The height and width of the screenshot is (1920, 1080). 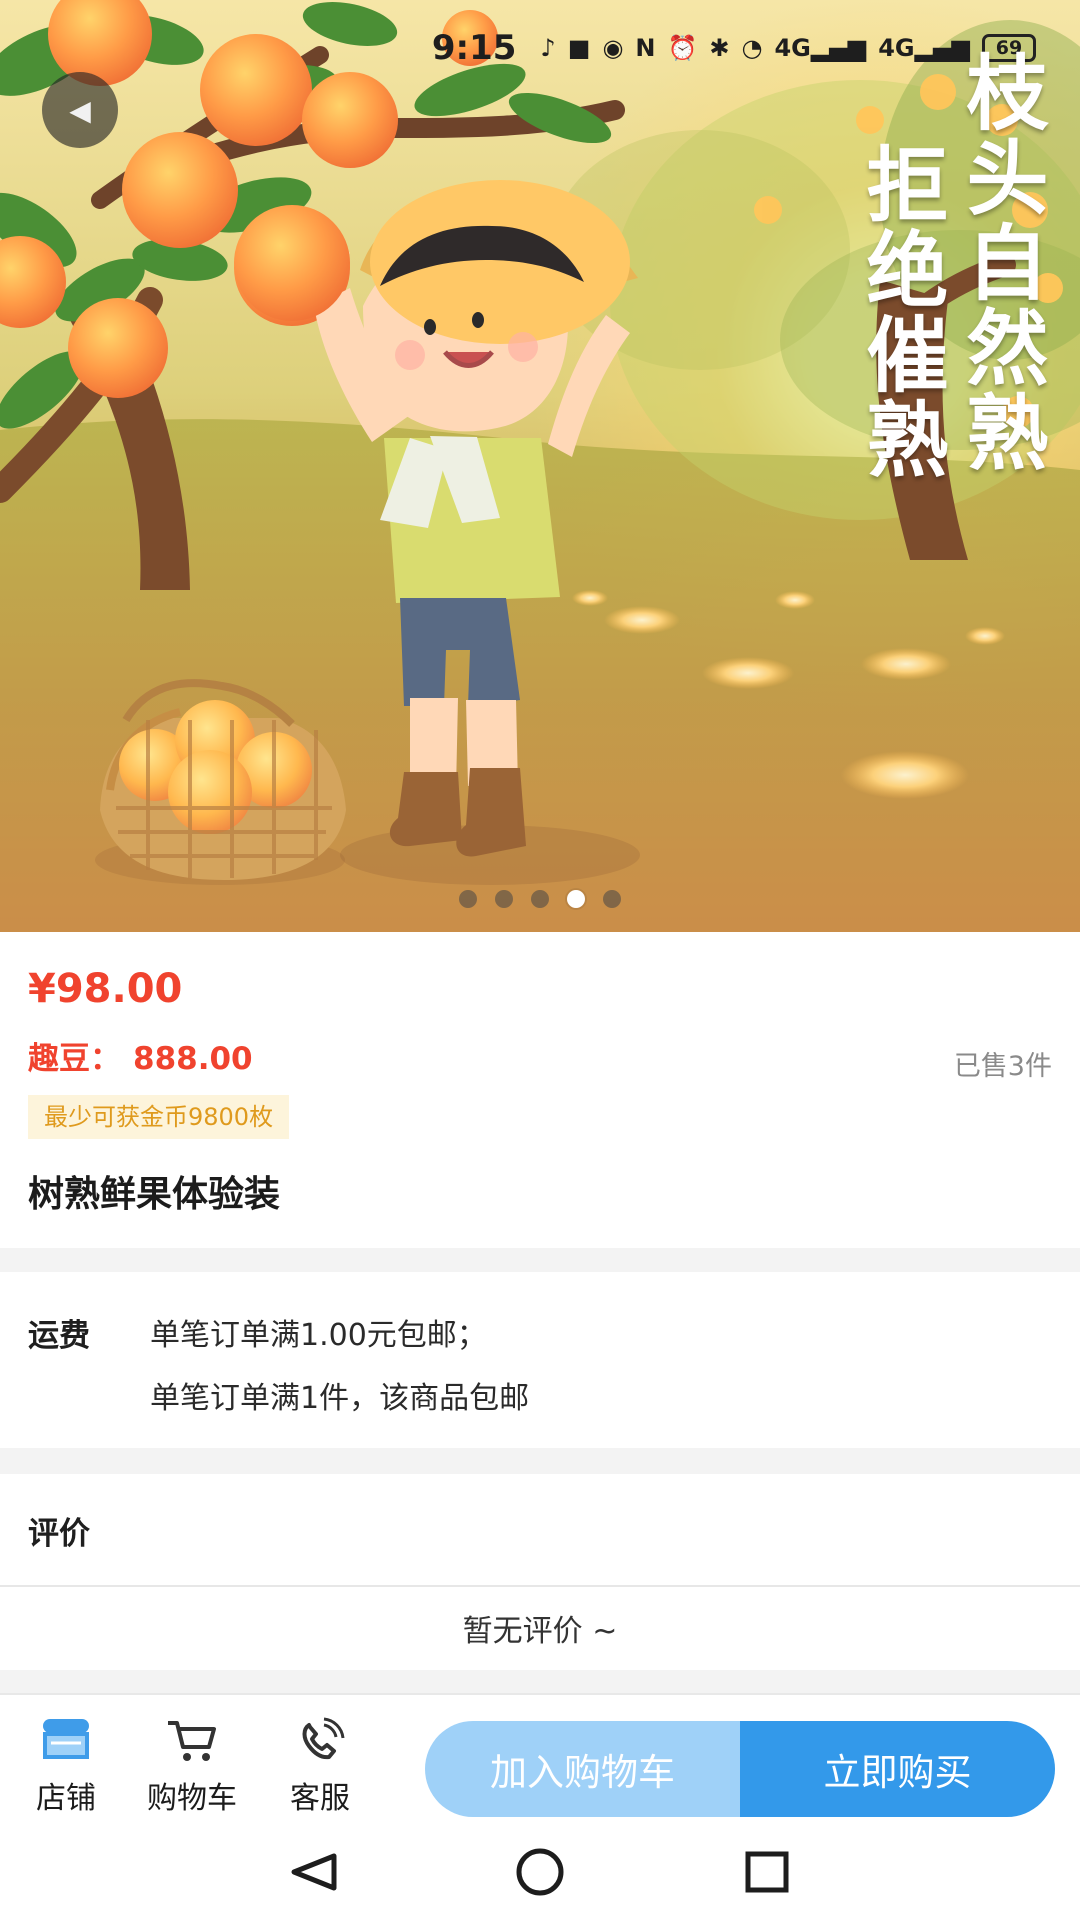 What do you see at coordinates (820, 48) in the screenshot?
I see `signal-4g-icon: 4G▂▄▆` at bounding box center [820, 48].